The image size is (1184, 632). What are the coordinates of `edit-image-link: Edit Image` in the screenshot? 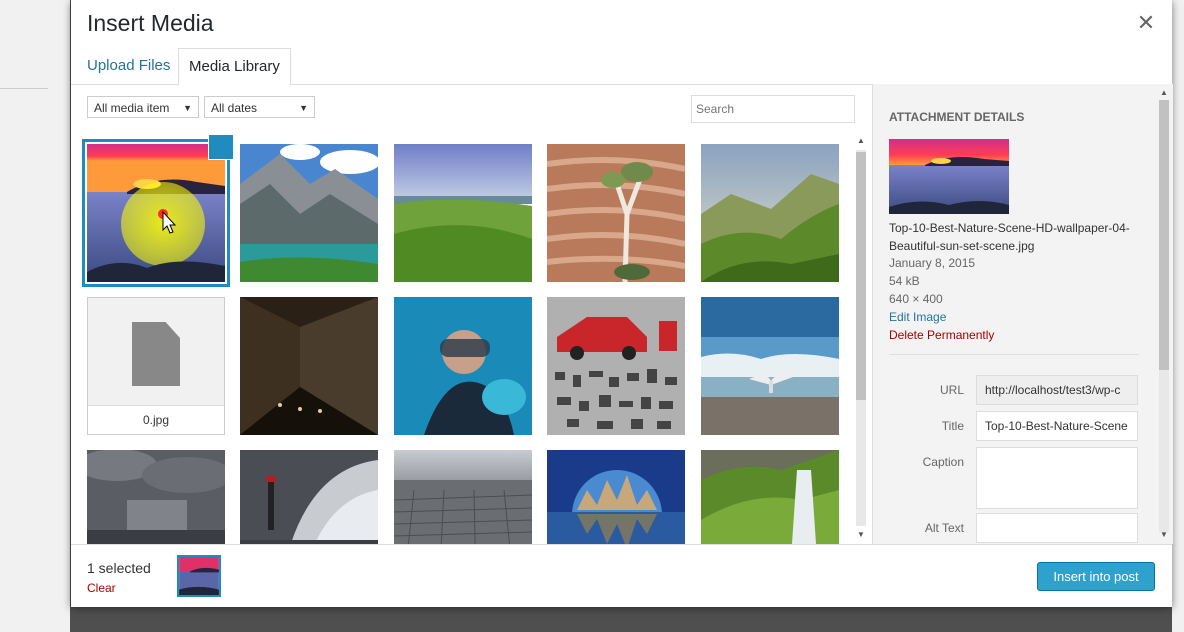 It's located at (917, 317).